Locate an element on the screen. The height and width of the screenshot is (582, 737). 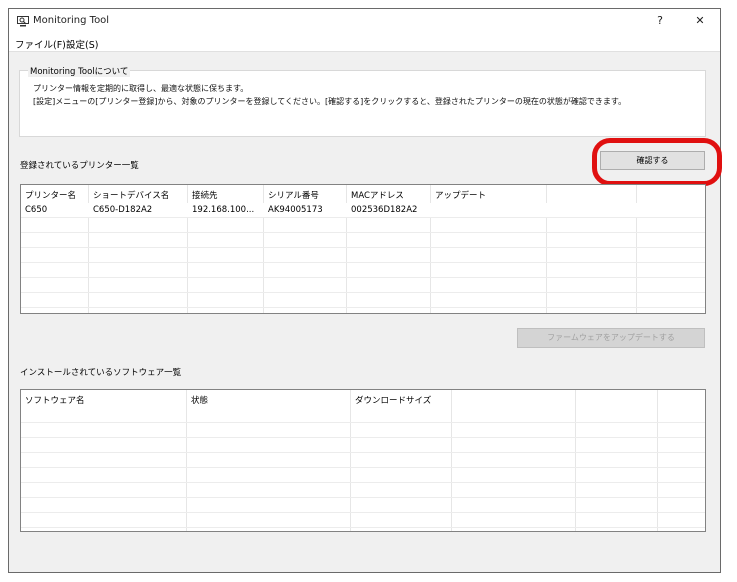
col-short-device-name: ショートデバイス名 is located at coordinates (131, 195).